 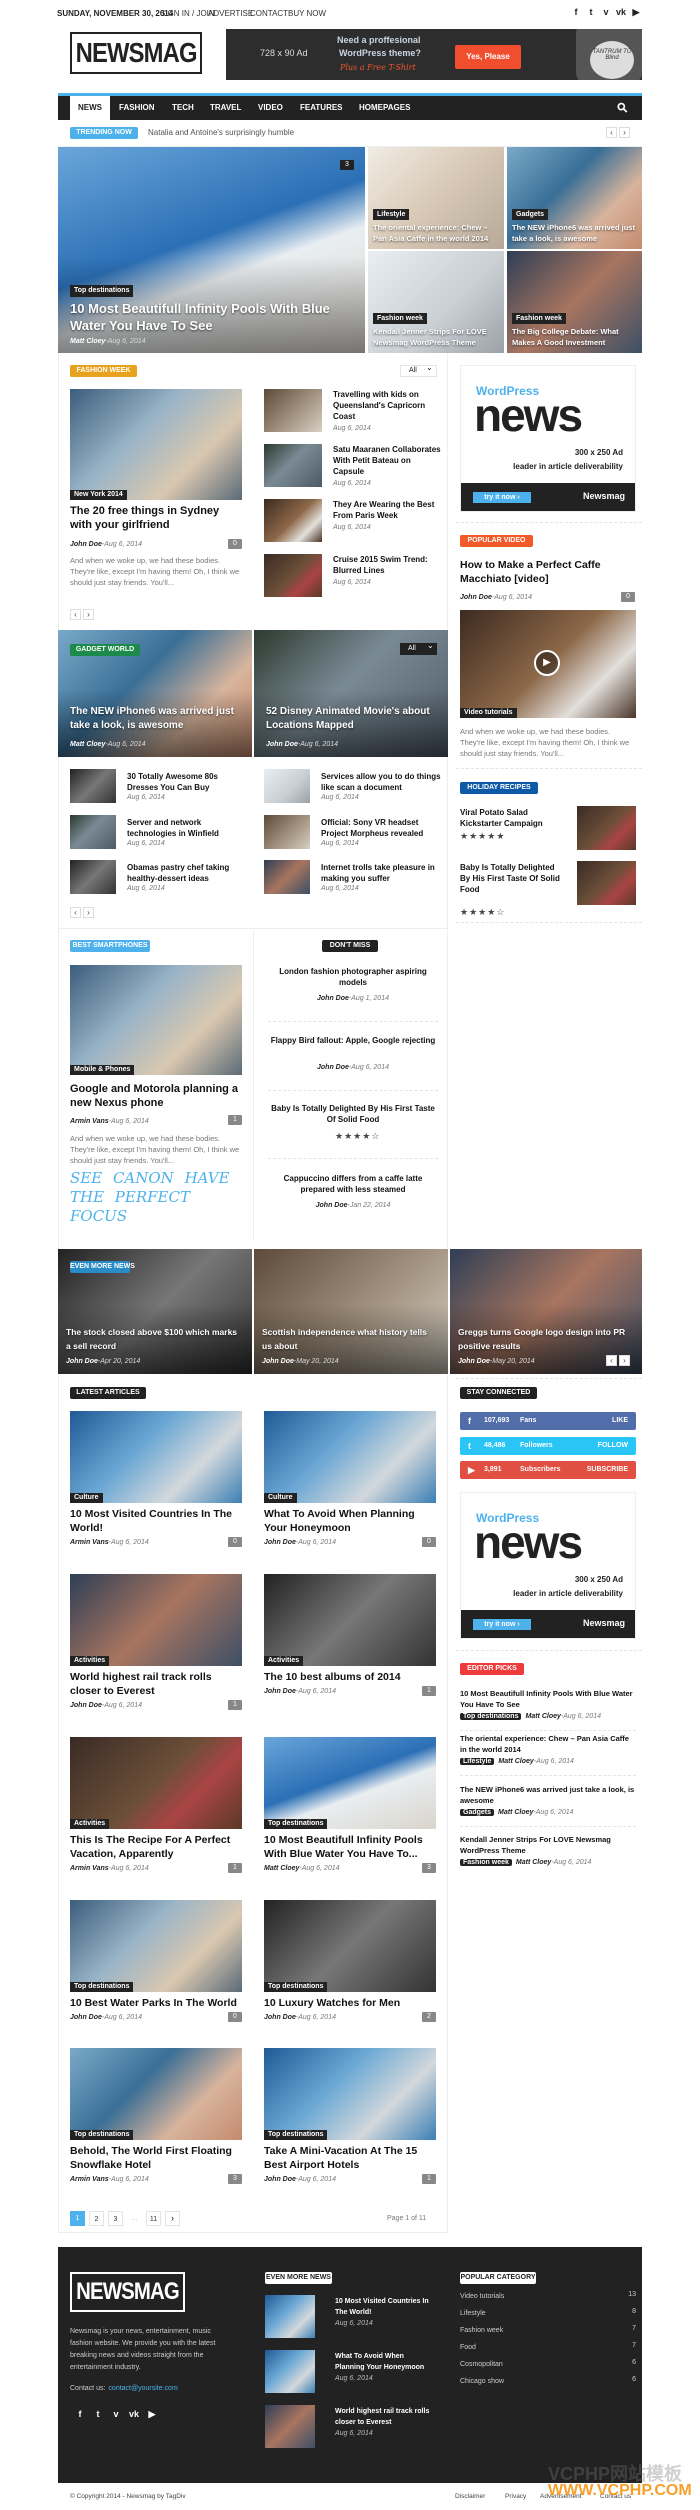 I want to click on next-page-button: ›, so click(x=172, y=2218).